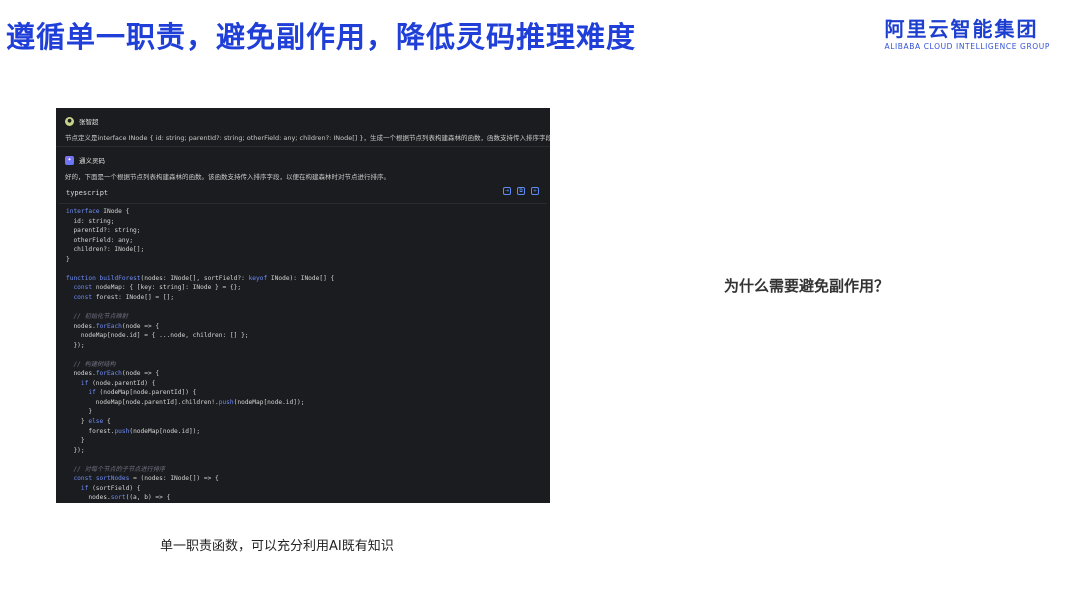 The image size is (1080, 607). I want to click on code-line: id: string;, so click(90, 221).